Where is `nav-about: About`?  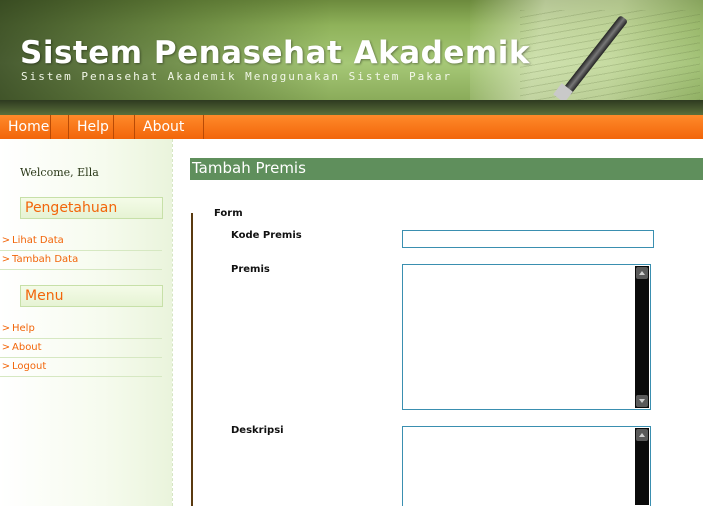
nav-about: About is located at coordinates (169, 127).